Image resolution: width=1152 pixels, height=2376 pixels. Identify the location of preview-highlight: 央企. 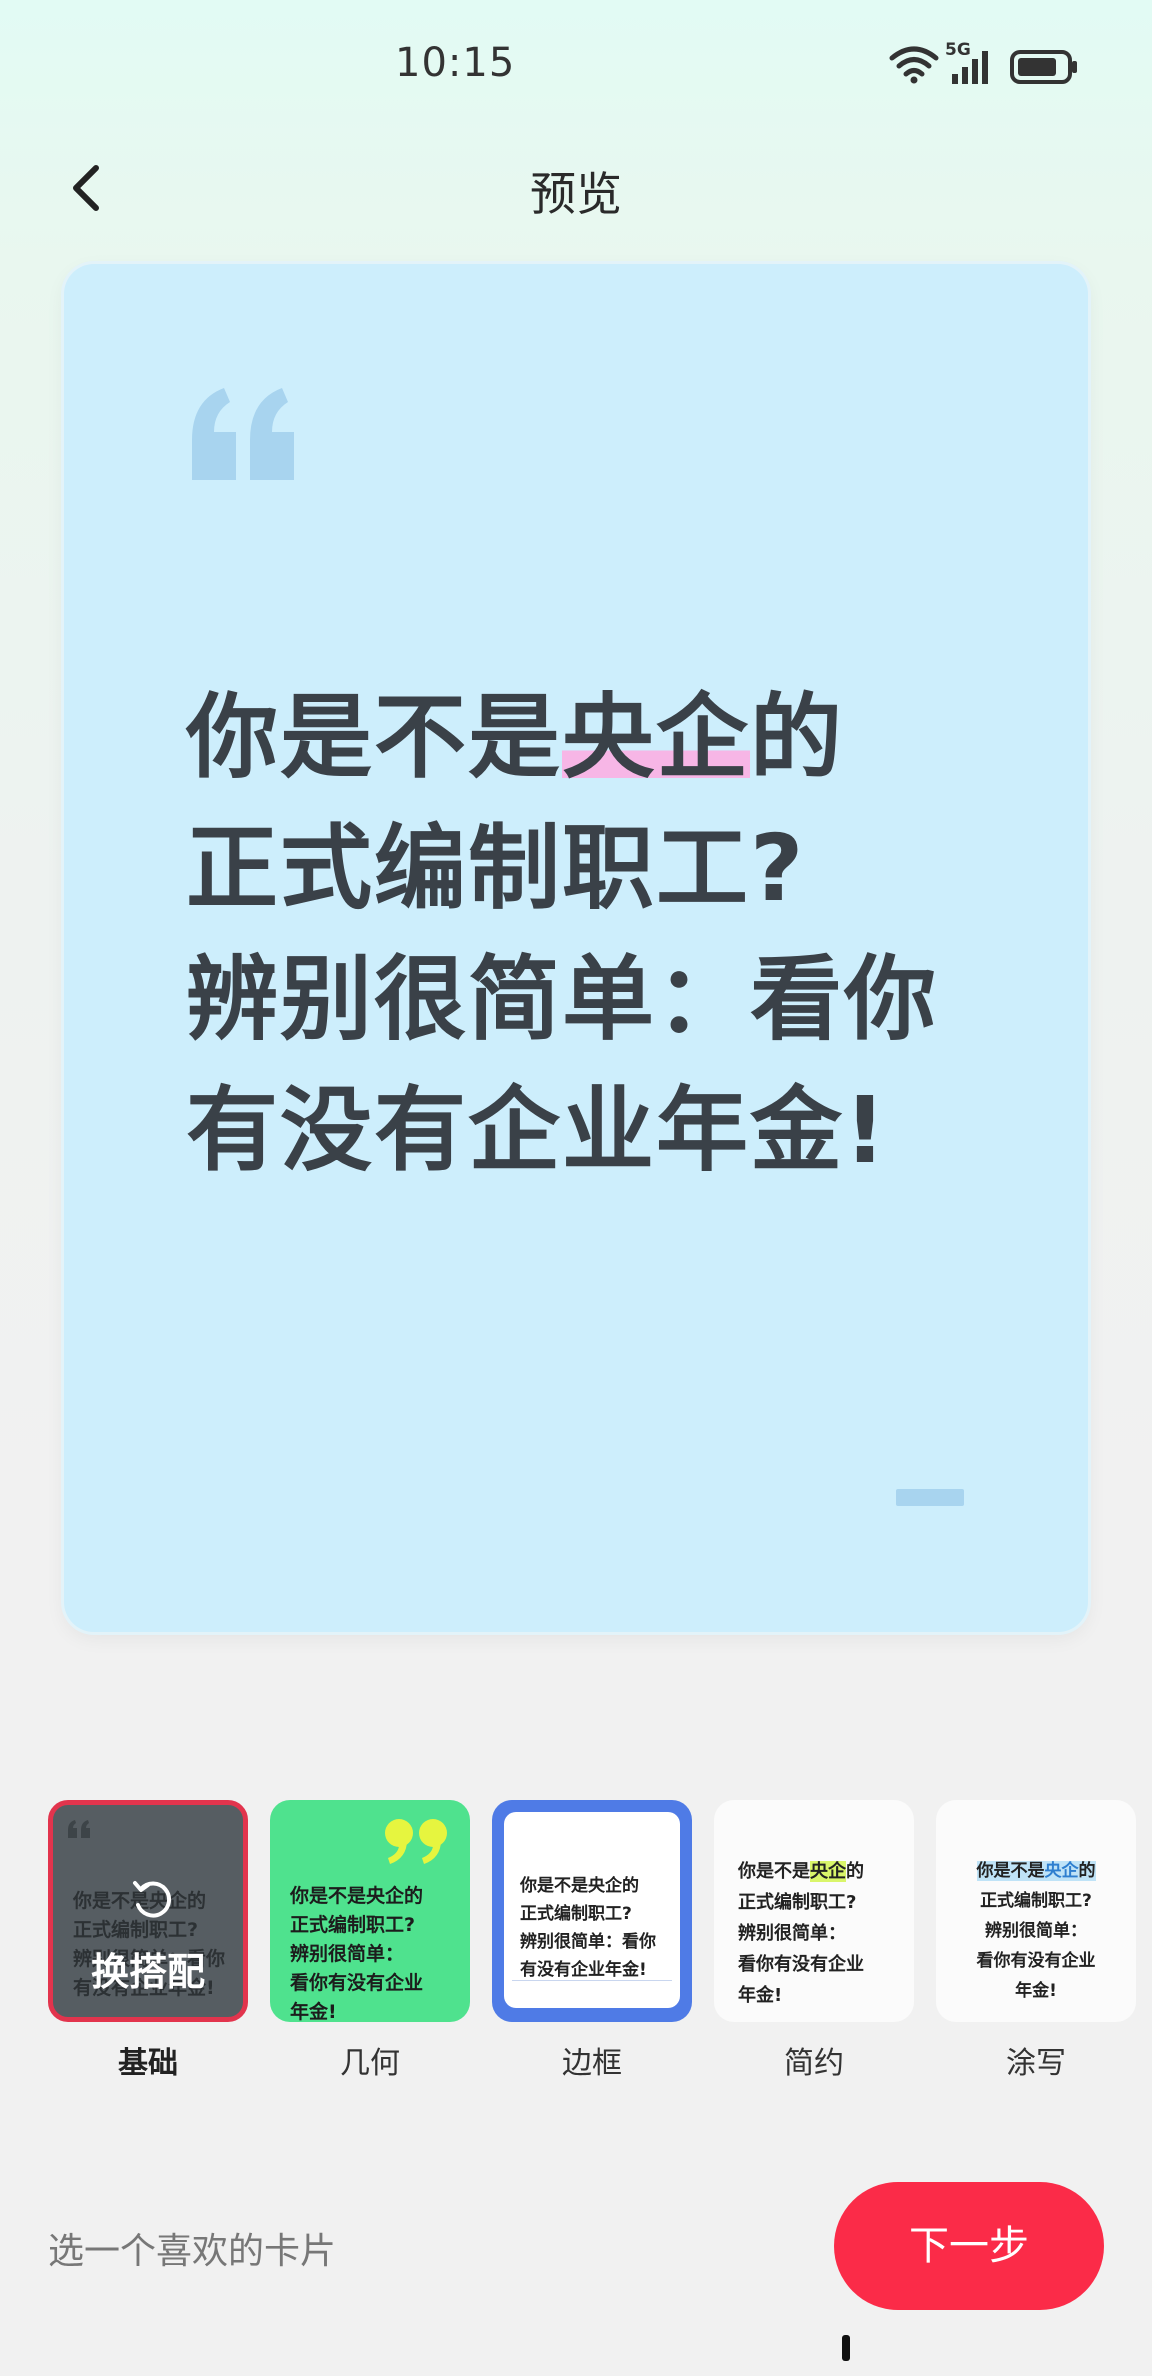
(656, 737).